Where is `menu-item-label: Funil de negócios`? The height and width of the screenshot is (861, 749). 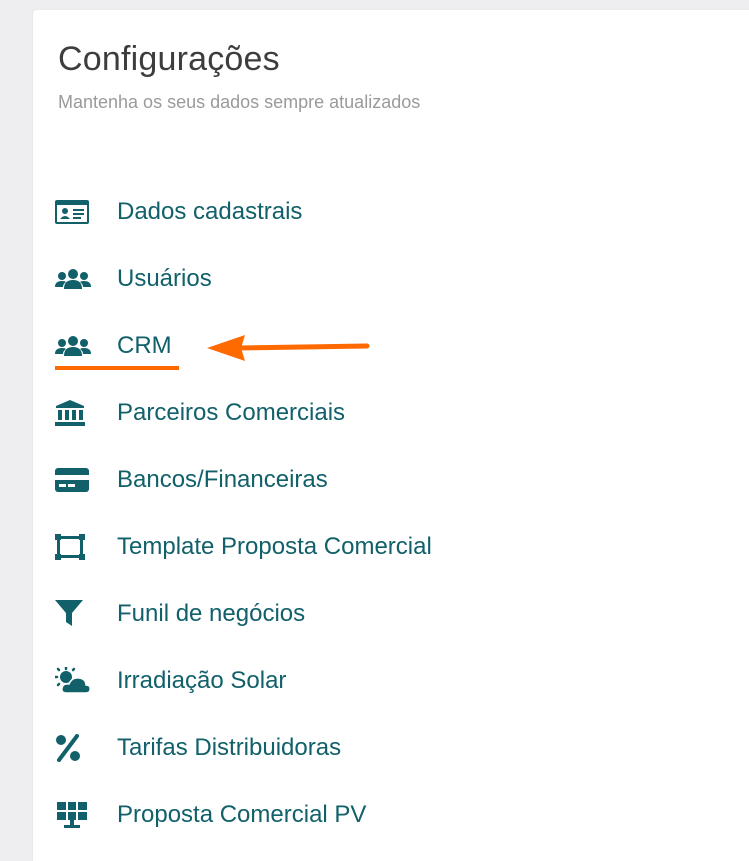
menu-item-label: Funil de negócios is located at coordinates (211, 613).